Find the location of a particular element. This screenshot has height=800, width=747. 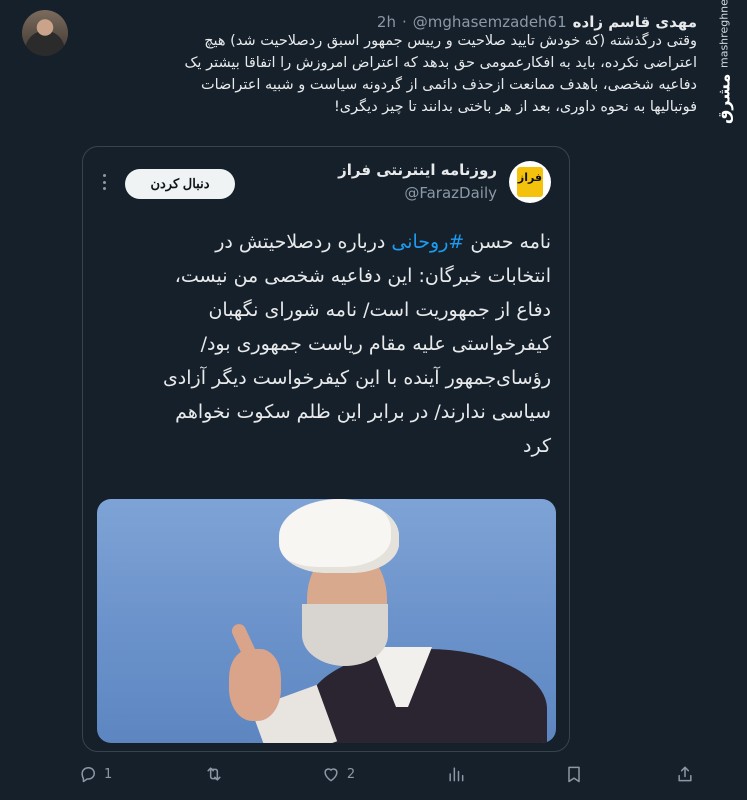

like-button: 2 is located at coordinates (338, 774).